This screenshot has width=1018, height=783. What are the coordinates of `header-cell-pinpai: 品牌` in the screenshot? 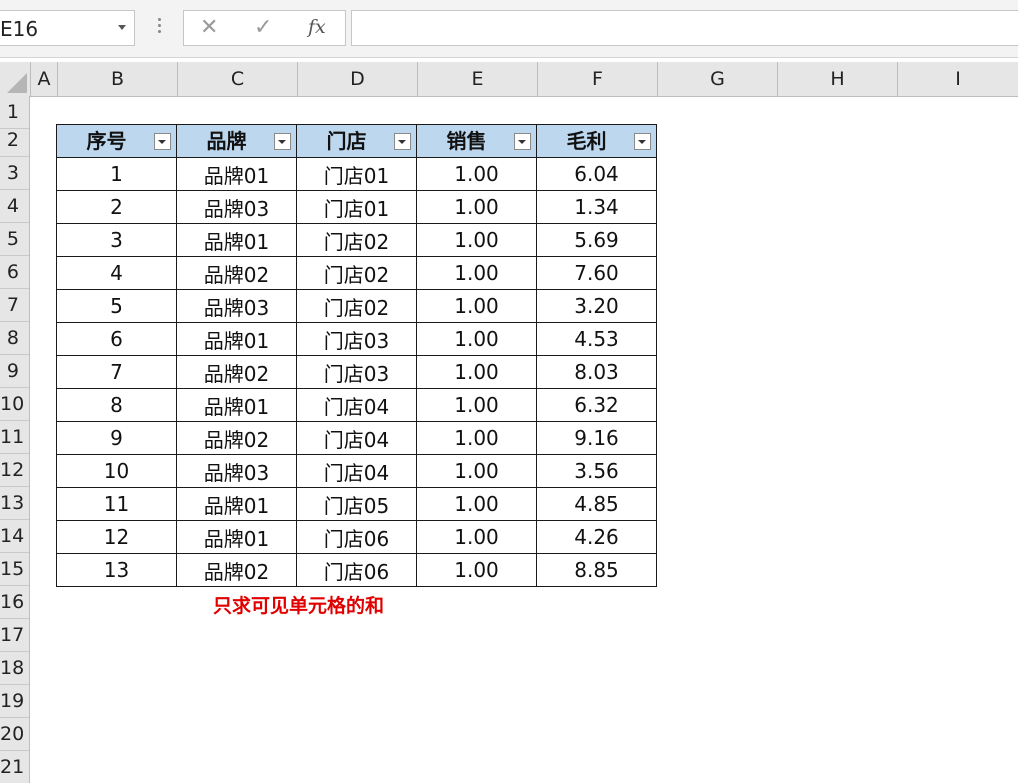 It's located at (236, 141).